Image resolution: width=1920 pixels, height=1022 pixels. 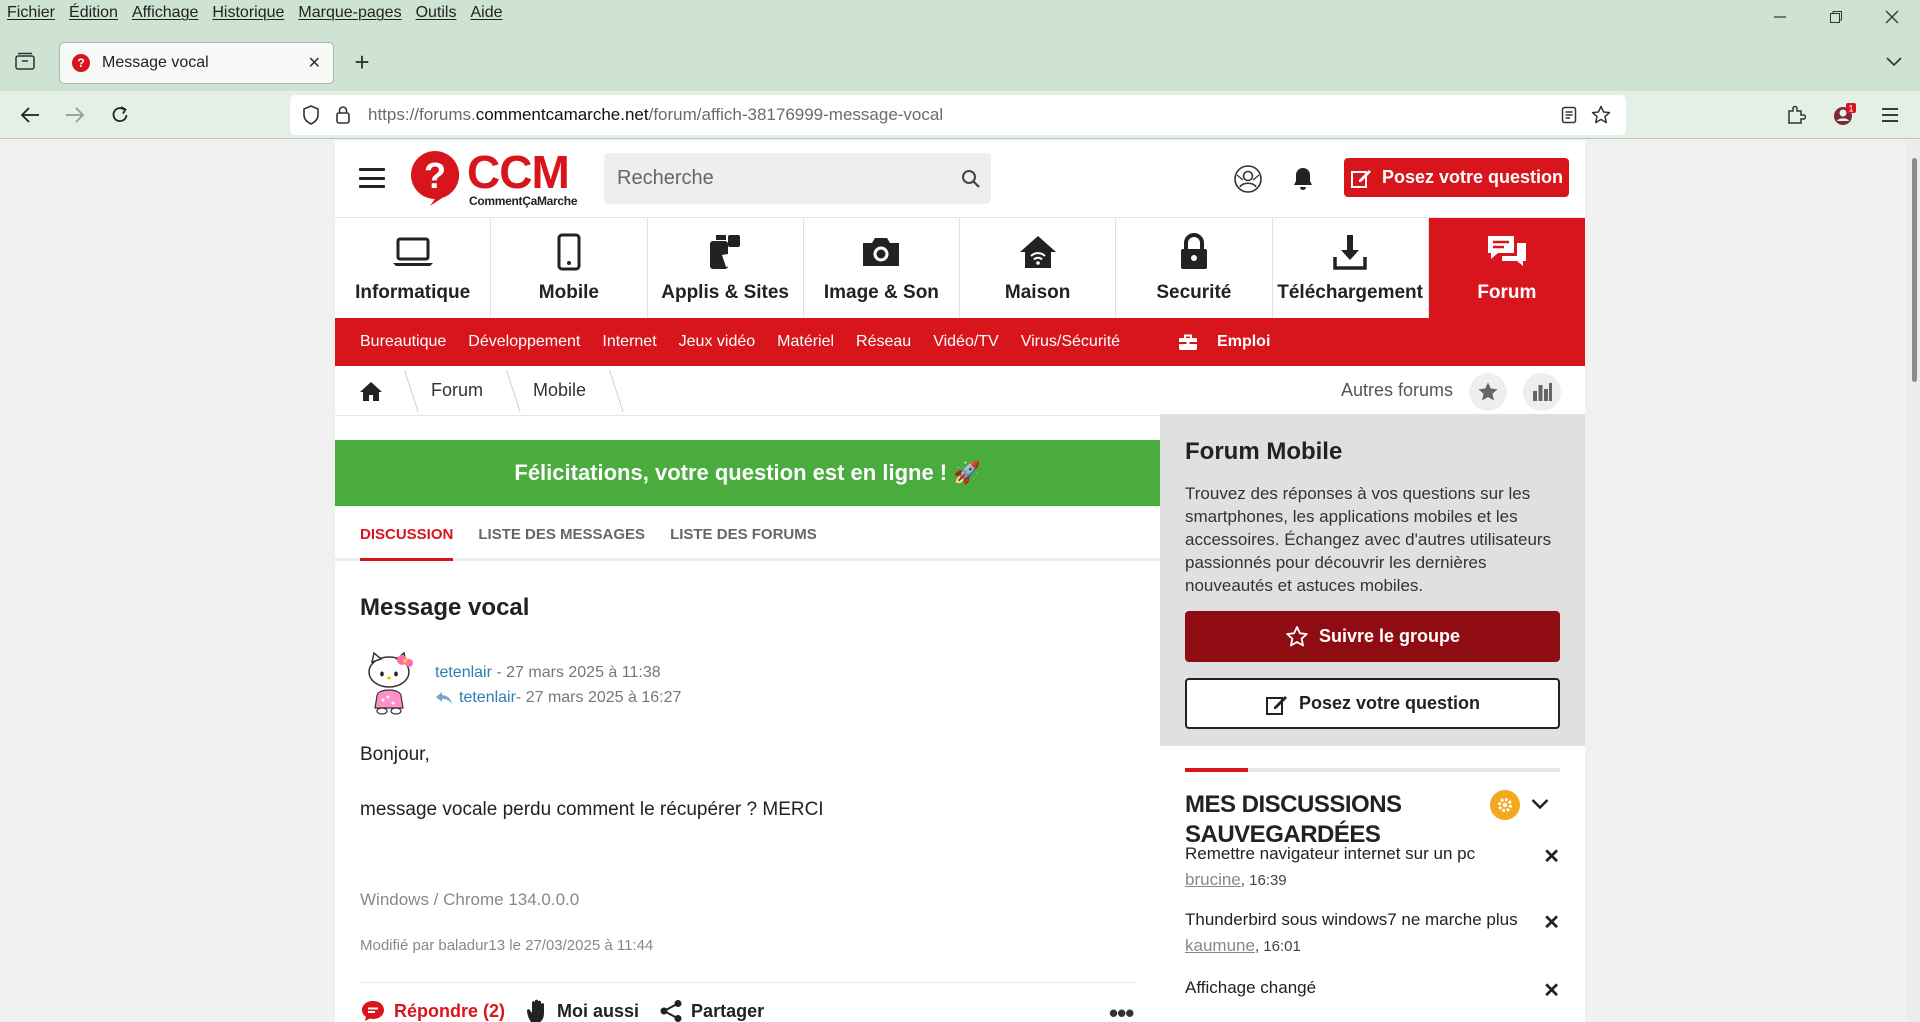 I want to click on category-applis-sites: Applis & Sites, so click(x=726, y=268).